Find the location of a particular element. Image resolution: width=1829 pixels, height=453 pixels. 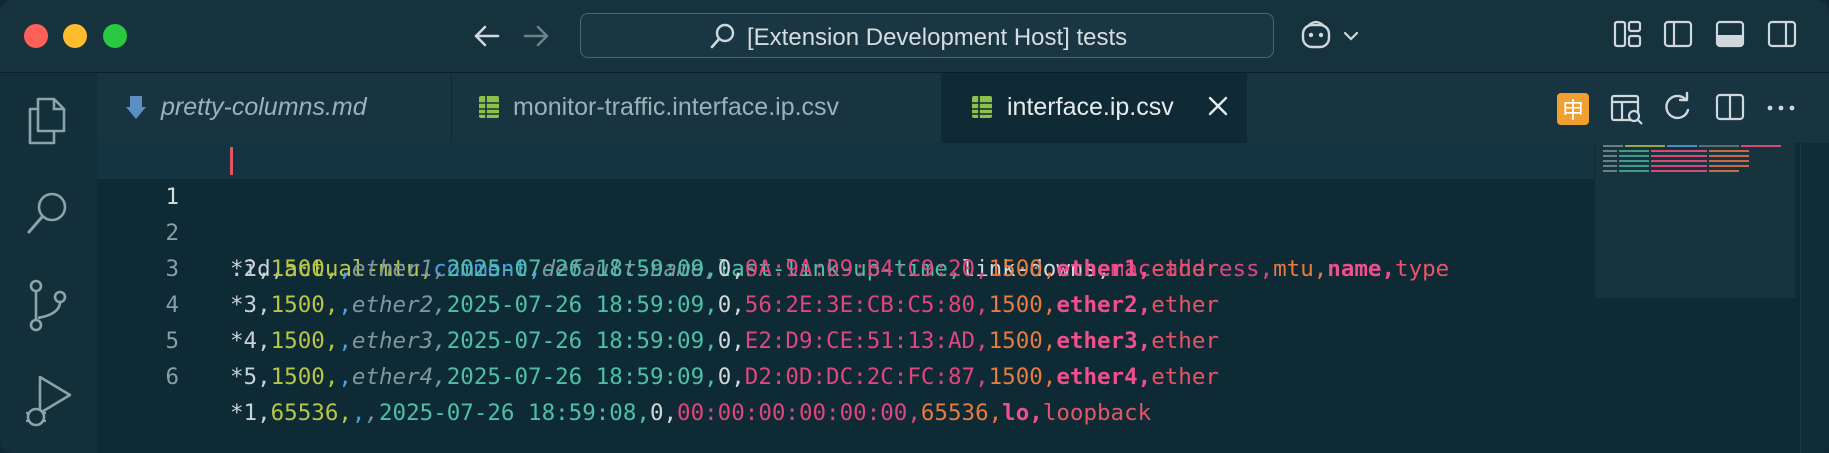

tab-label: pretty-columns.md is located at coordinates (264, 107).